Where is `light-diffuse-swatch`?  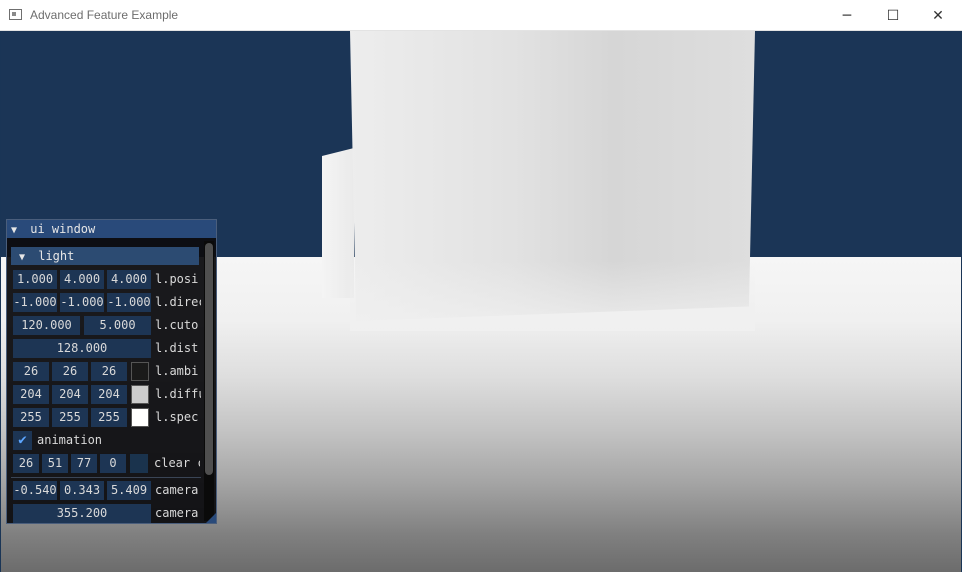
light-diffuse-swatch is located at coordinates (140, 394).